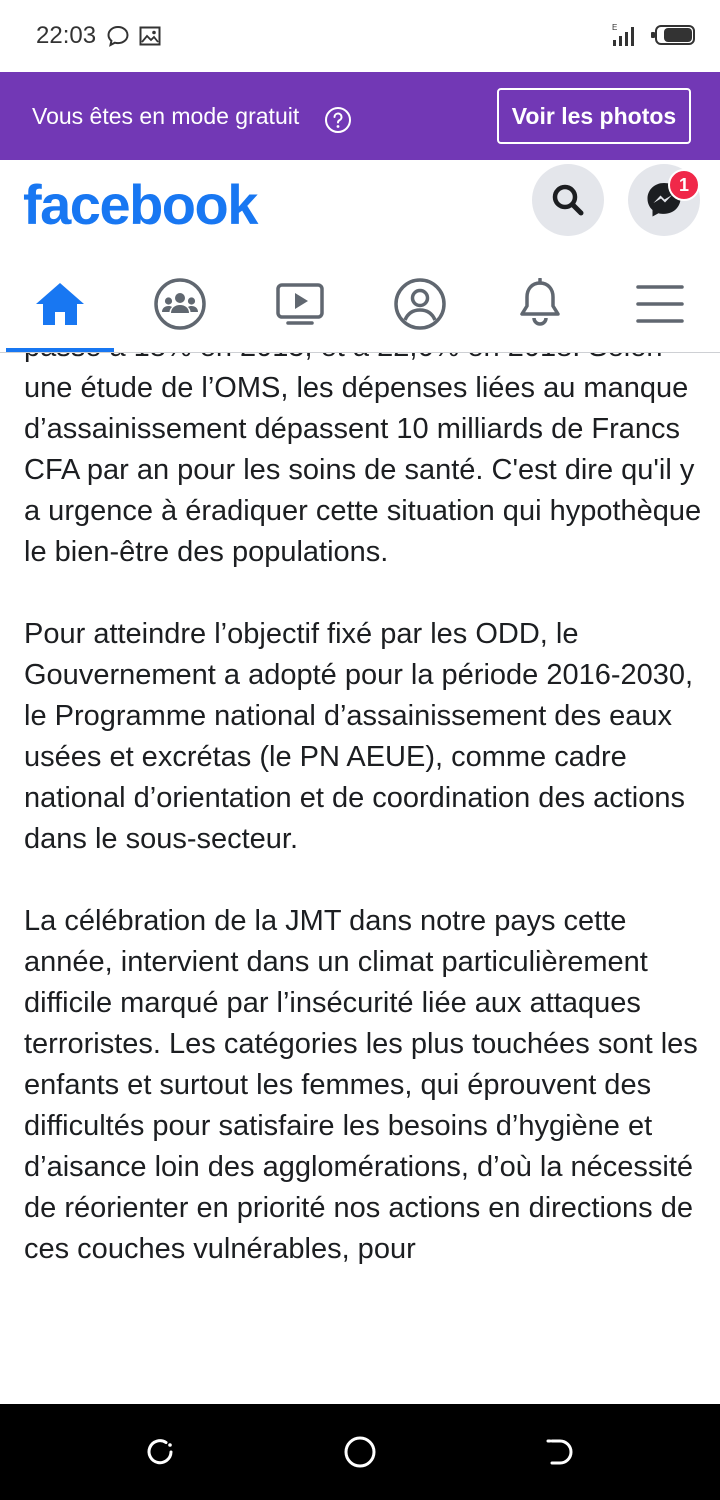  I want to click on active-tab-indicator, so click(60, 350).